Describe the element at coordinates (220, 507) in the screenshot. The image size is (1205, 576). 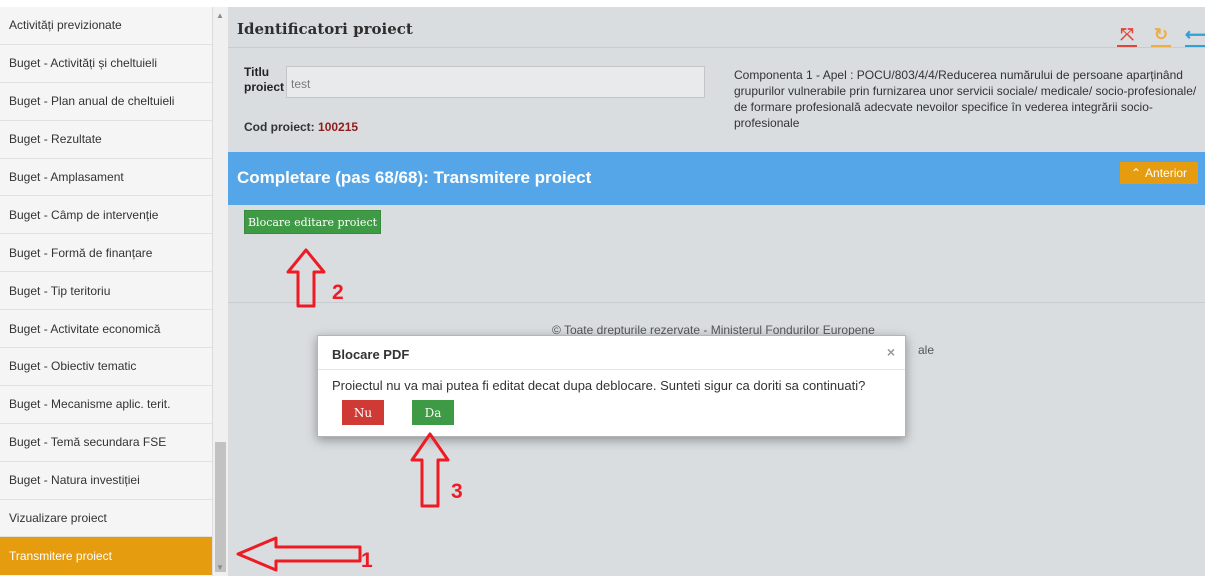
I see `scrollbar-thumb` at that location.